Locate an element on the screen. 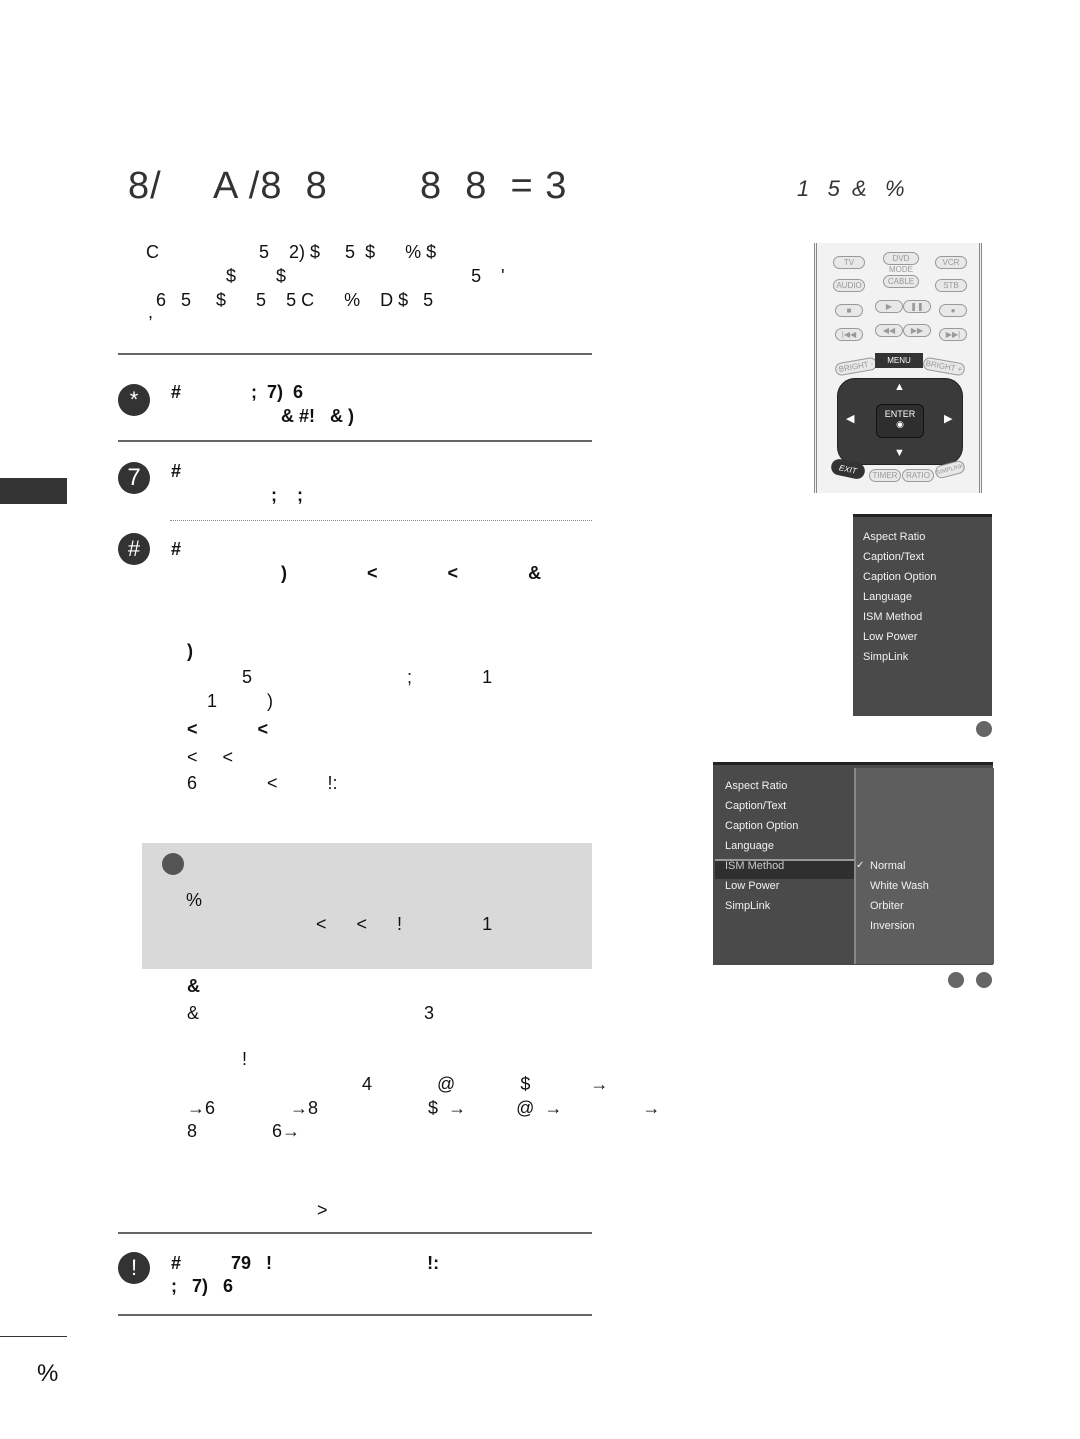 This screenshot has width=1080, height=1439. step-3-line: # is located at coordinates (176, 549).